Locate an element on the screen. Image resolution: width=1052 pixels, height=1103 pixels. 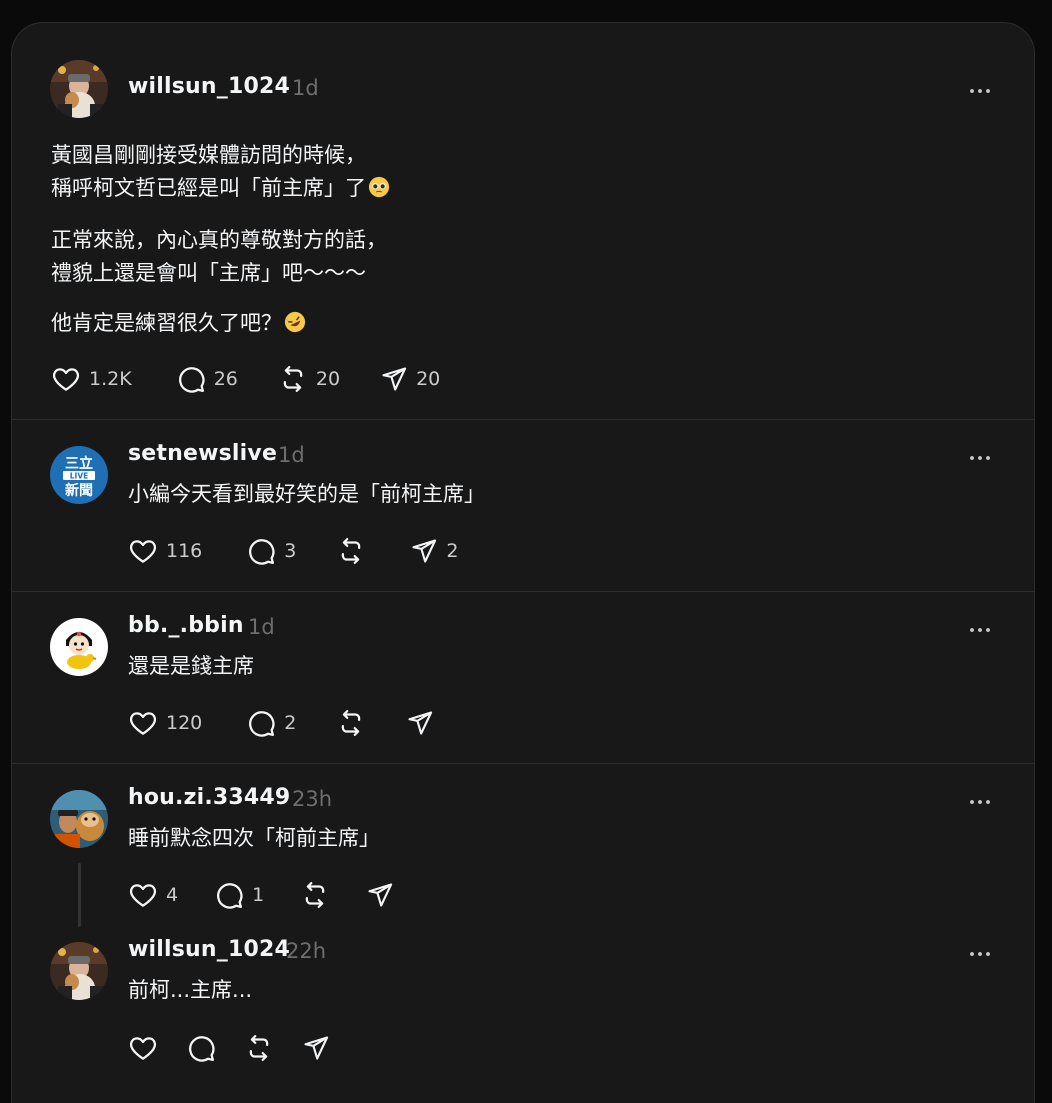
timestamp: 23h is located at coordinates (312, 799).